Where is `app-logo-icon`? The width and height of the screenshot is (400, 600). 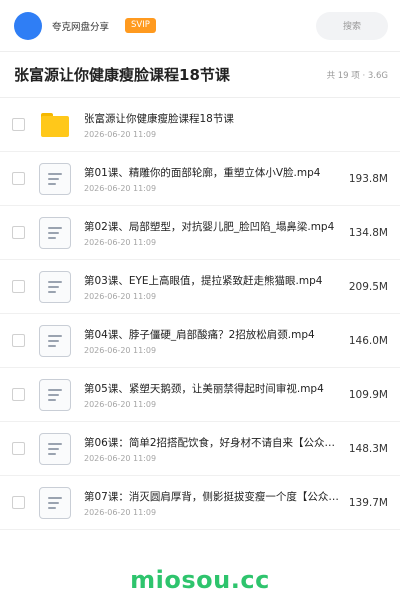 app-logo-icon is located at coordinates (28, 25).